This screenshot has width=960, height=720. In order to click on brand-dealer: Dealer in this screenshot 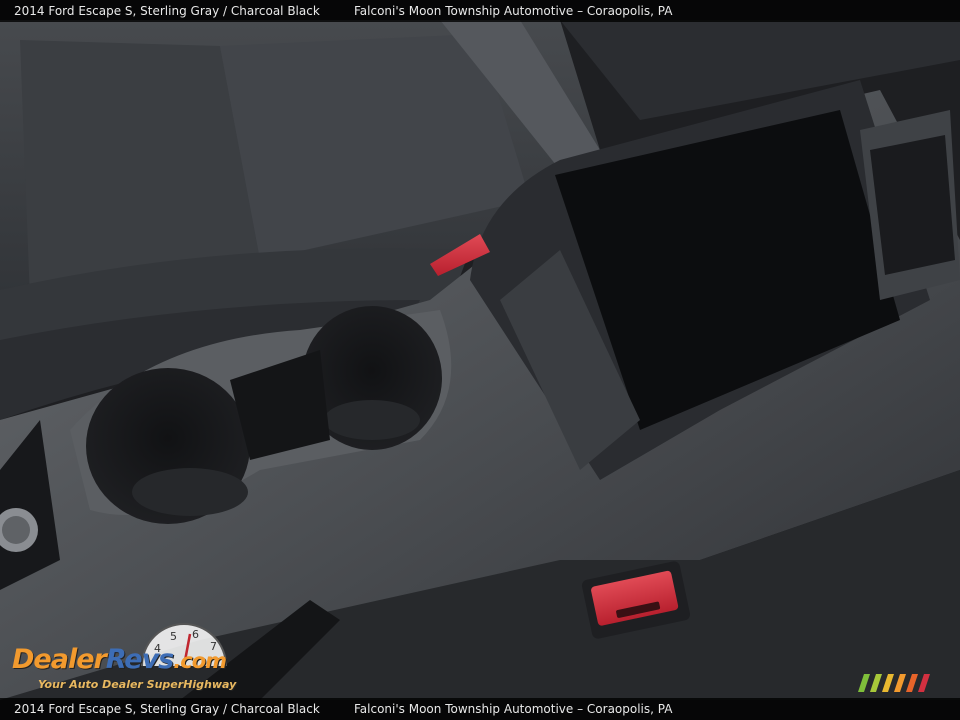, I will do `click(59, 659)`.